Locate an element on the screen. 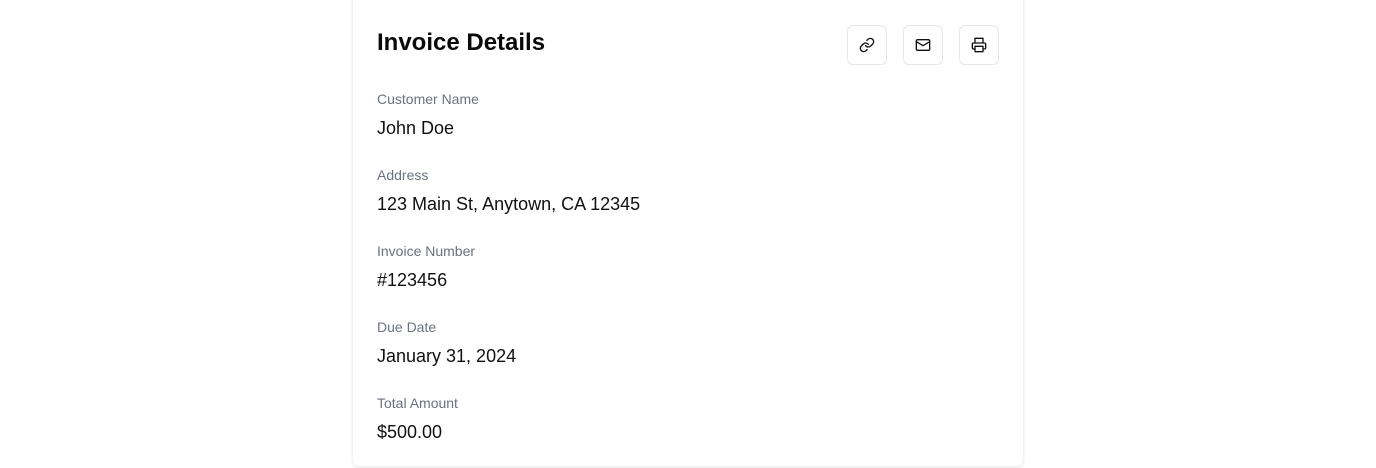  field-label: Invoice Number is located at coordinates (426, 251).